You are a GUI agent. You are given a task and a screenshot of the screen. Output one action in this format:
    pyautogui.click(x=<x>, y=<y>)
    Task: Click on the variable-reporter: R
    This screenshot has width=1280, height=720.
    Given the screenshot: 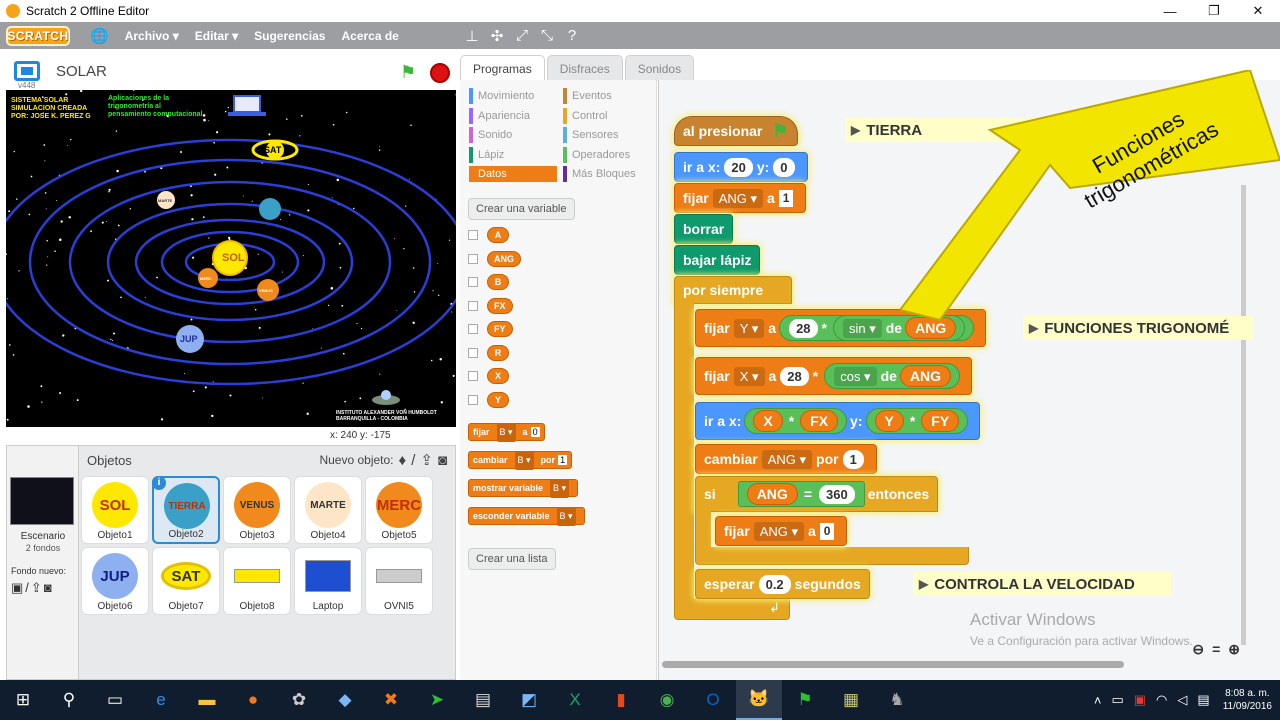 What is the action you would take?
    pyautogui.click(x=498, y=352)
    